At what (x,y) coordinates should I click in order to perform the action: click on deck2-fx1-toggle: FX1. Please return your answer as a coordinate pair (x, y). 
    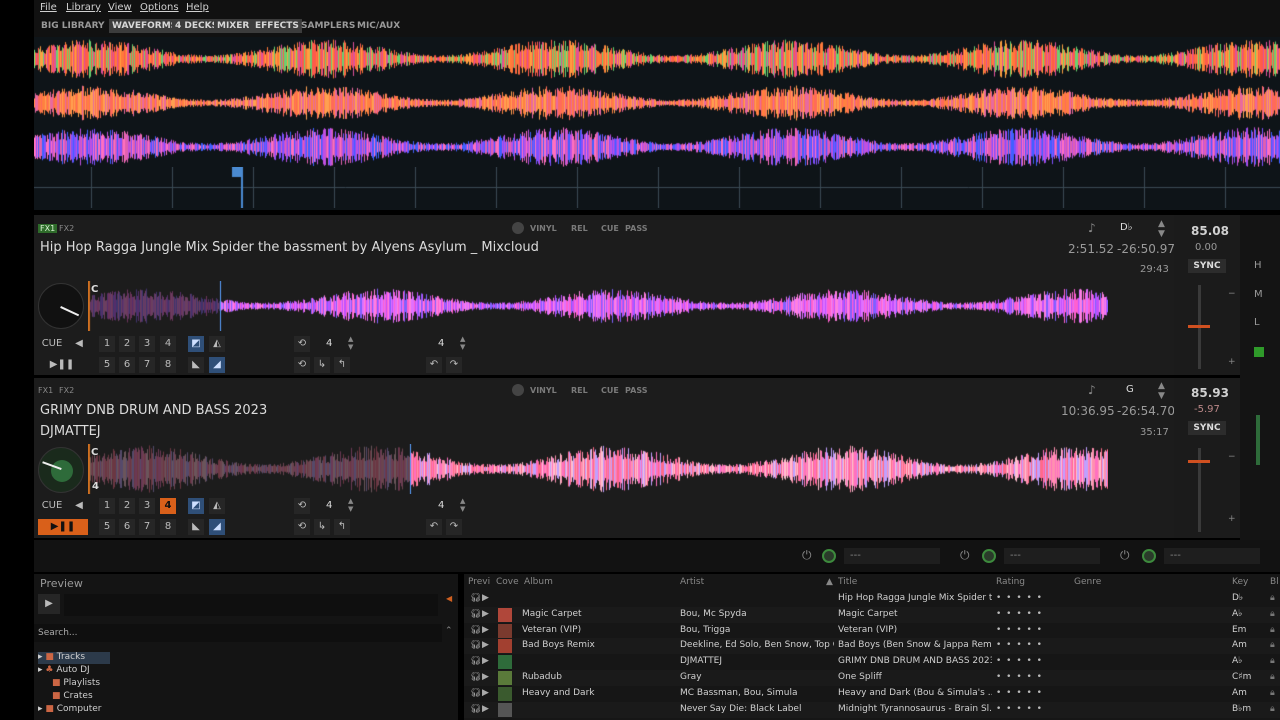
    Looking at the image, I should click on (45, 390).